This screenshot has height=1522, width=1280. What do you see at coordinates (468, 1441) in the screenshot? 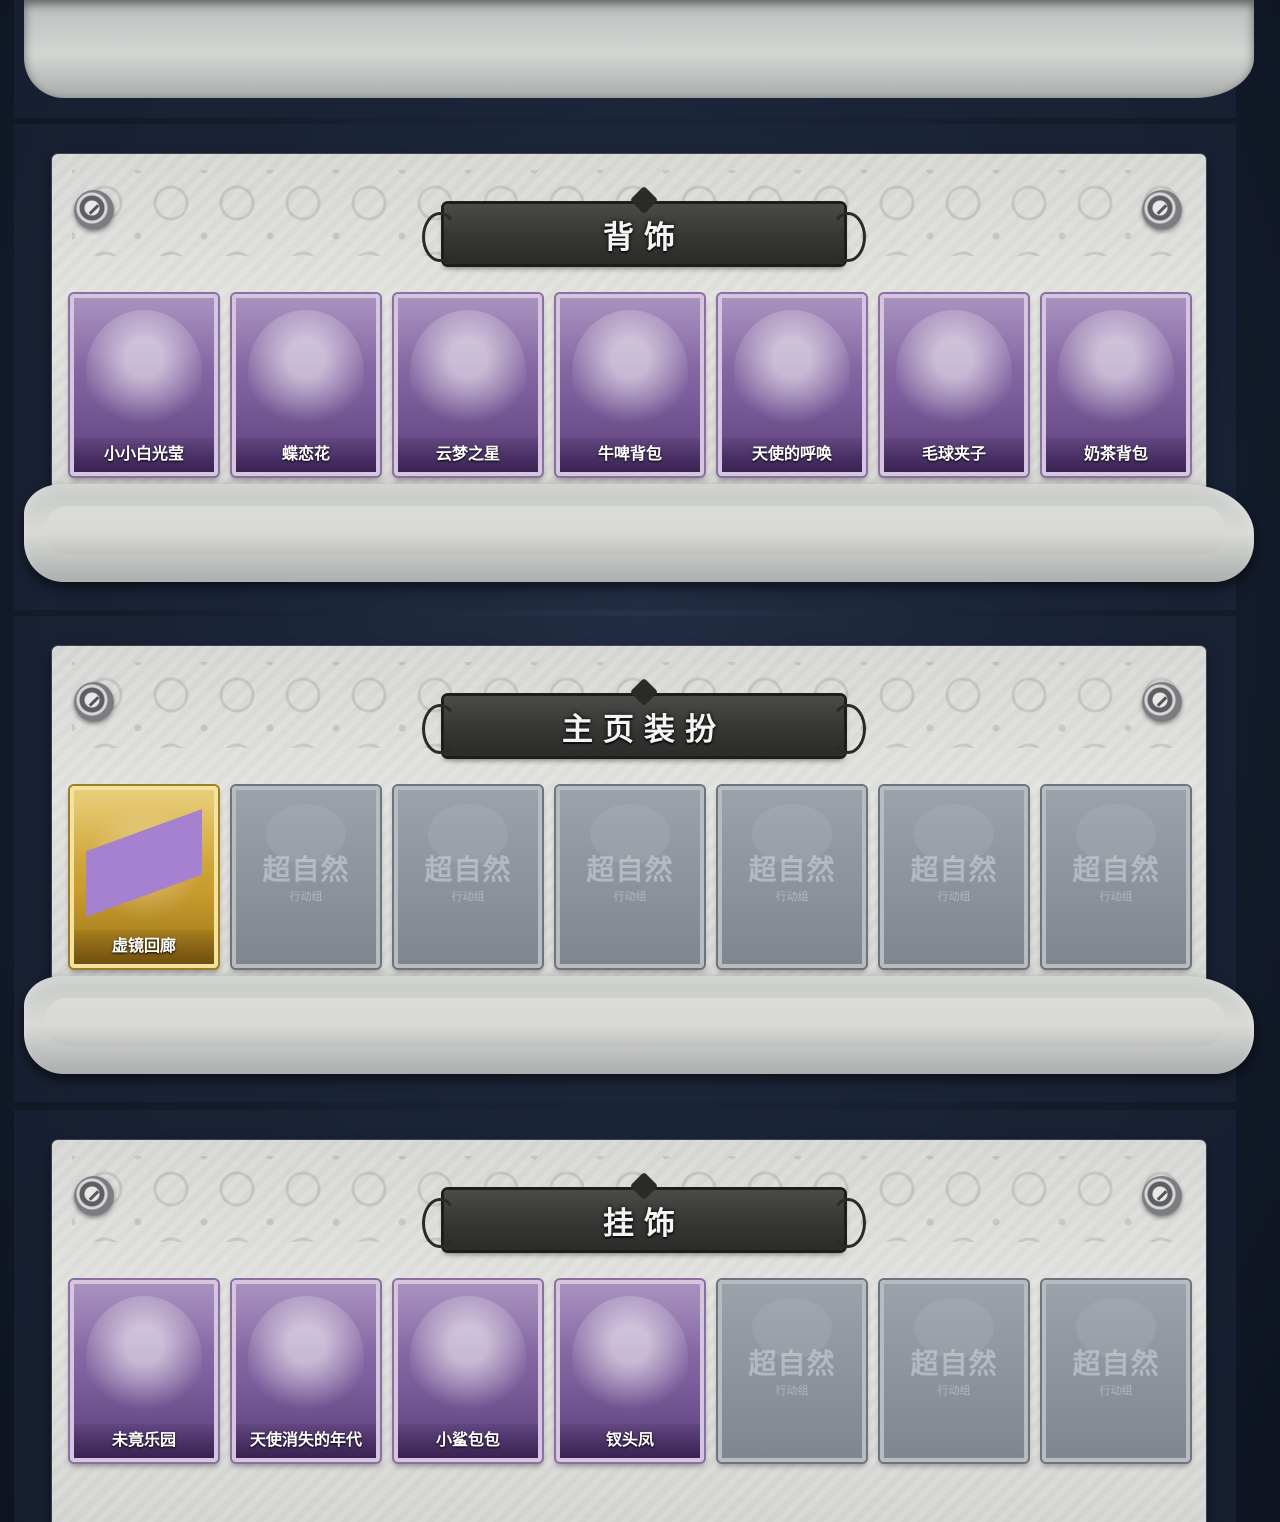
I see `item-label: 小鲨包包` at bounding box center [468, 1441].